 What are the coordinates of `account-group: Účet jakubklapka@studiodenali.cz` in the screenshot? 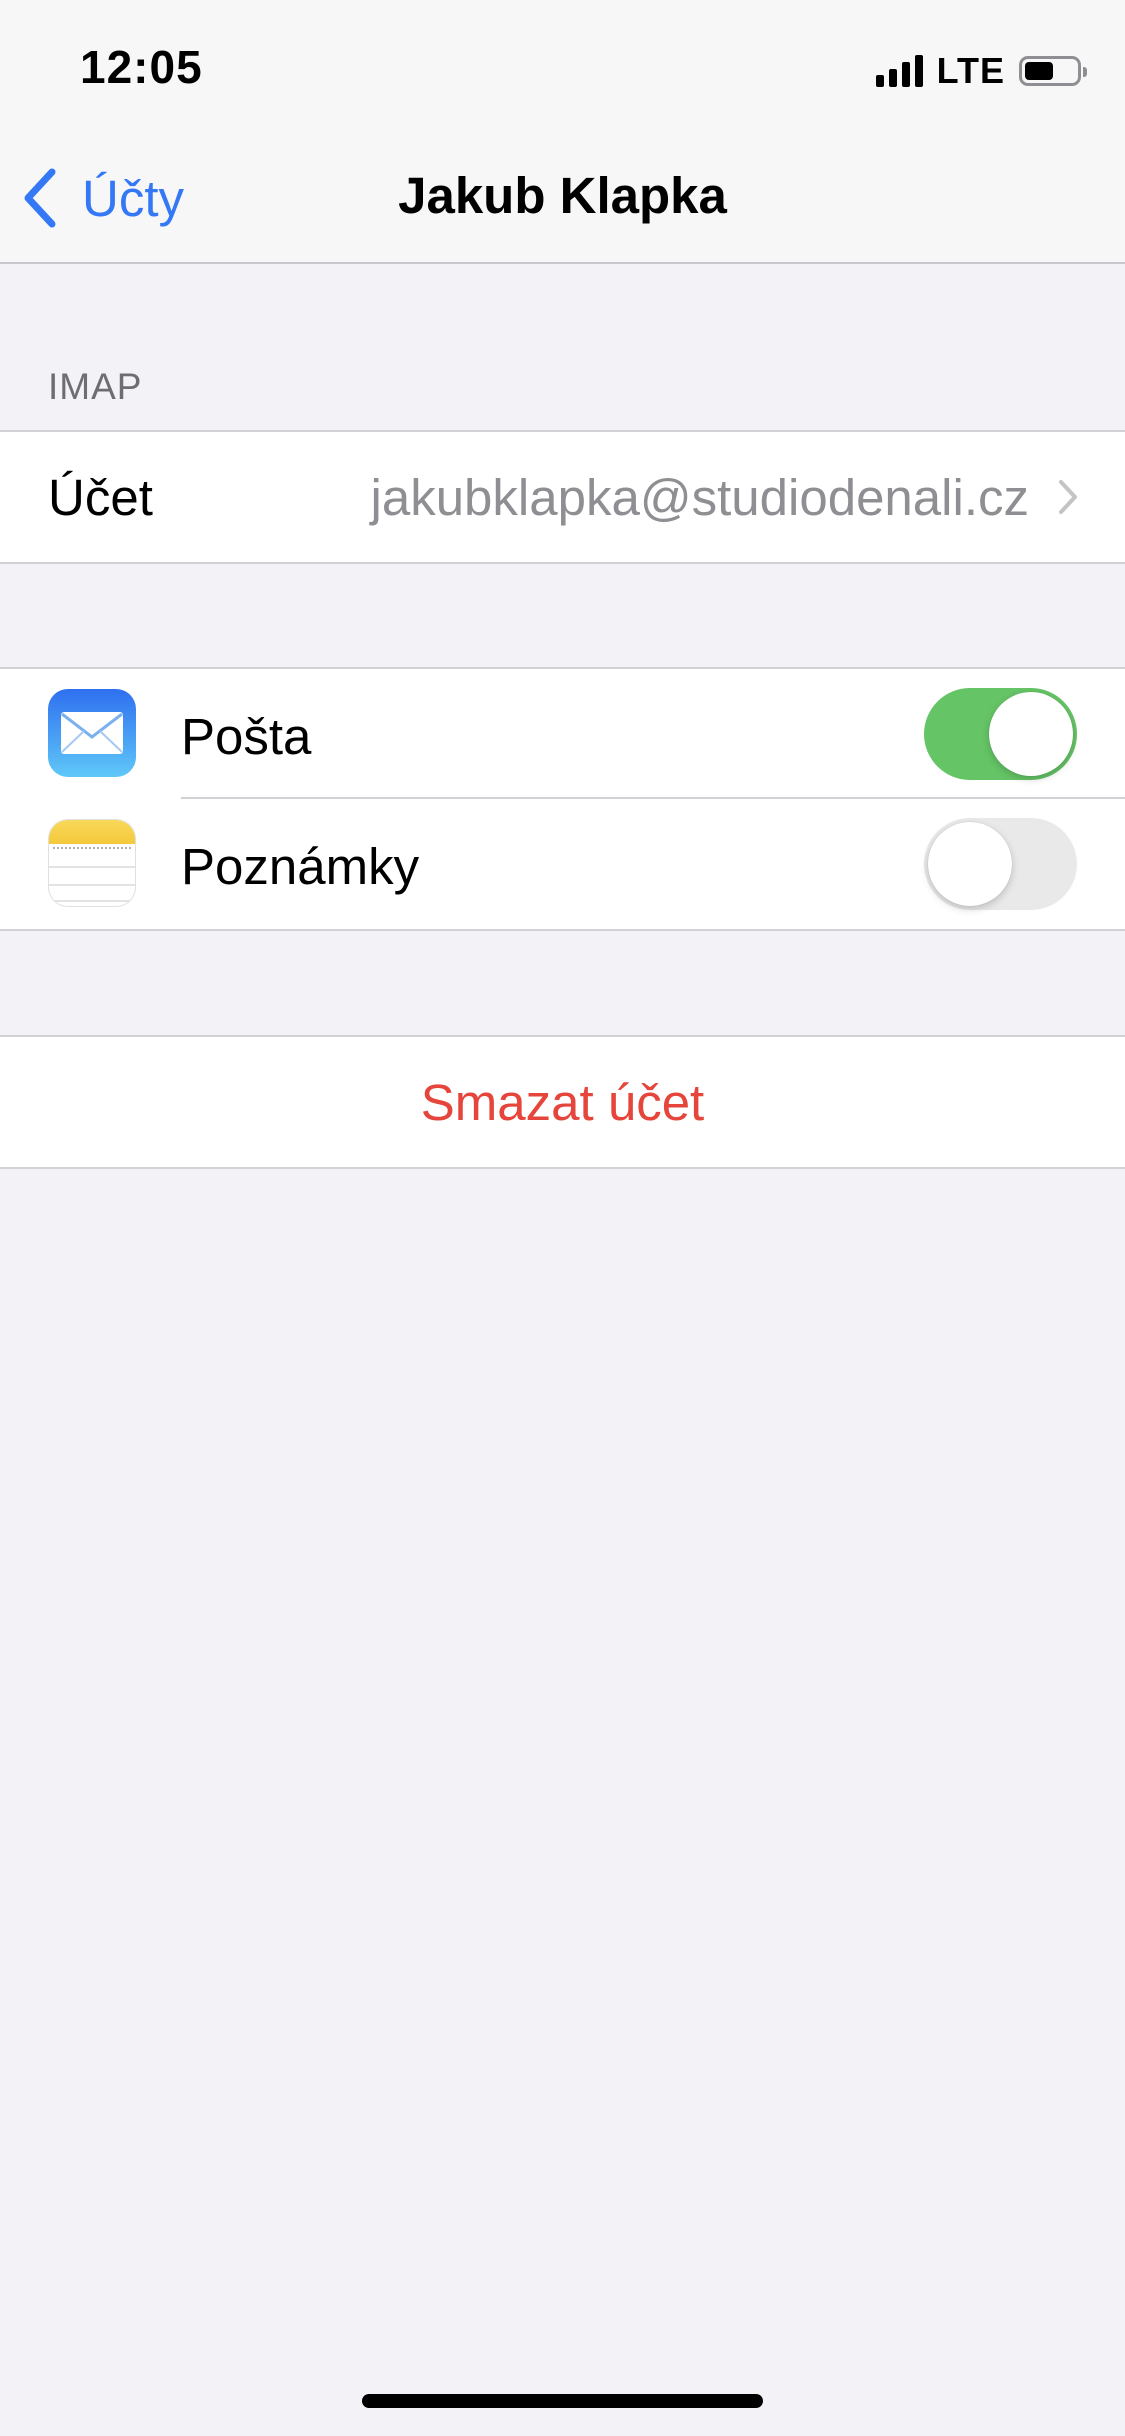 It's located at (562, 497).